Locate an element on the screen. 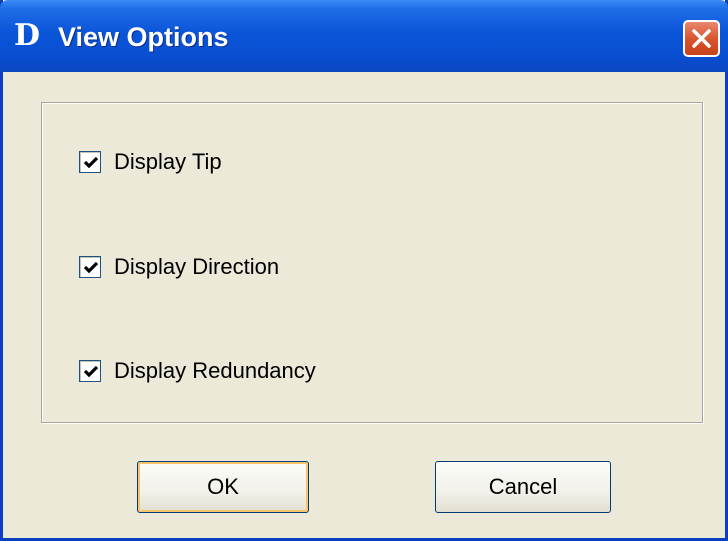  close-icon is located at coordinates (701, 38).